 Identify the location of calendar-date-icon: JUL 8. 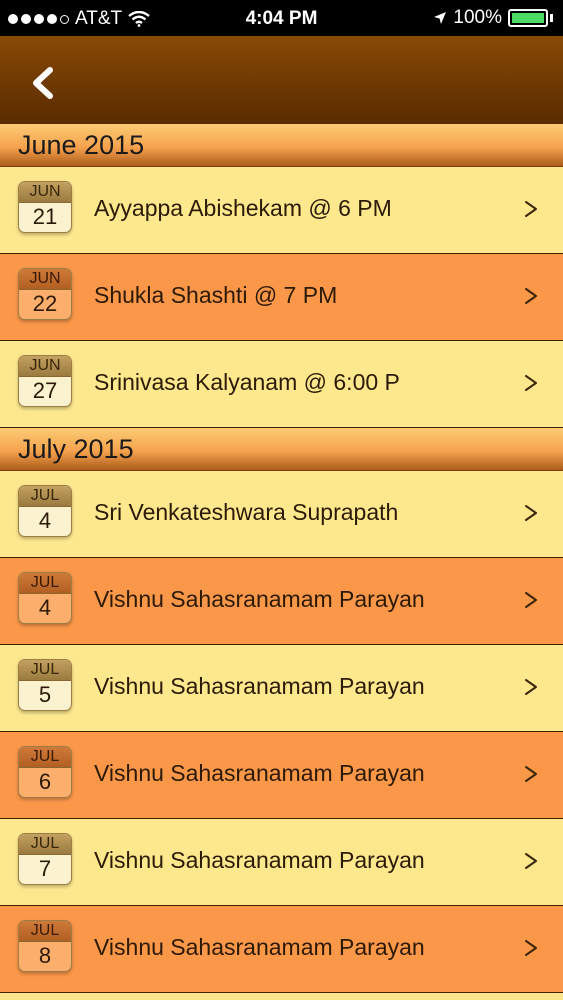
(45, 946).